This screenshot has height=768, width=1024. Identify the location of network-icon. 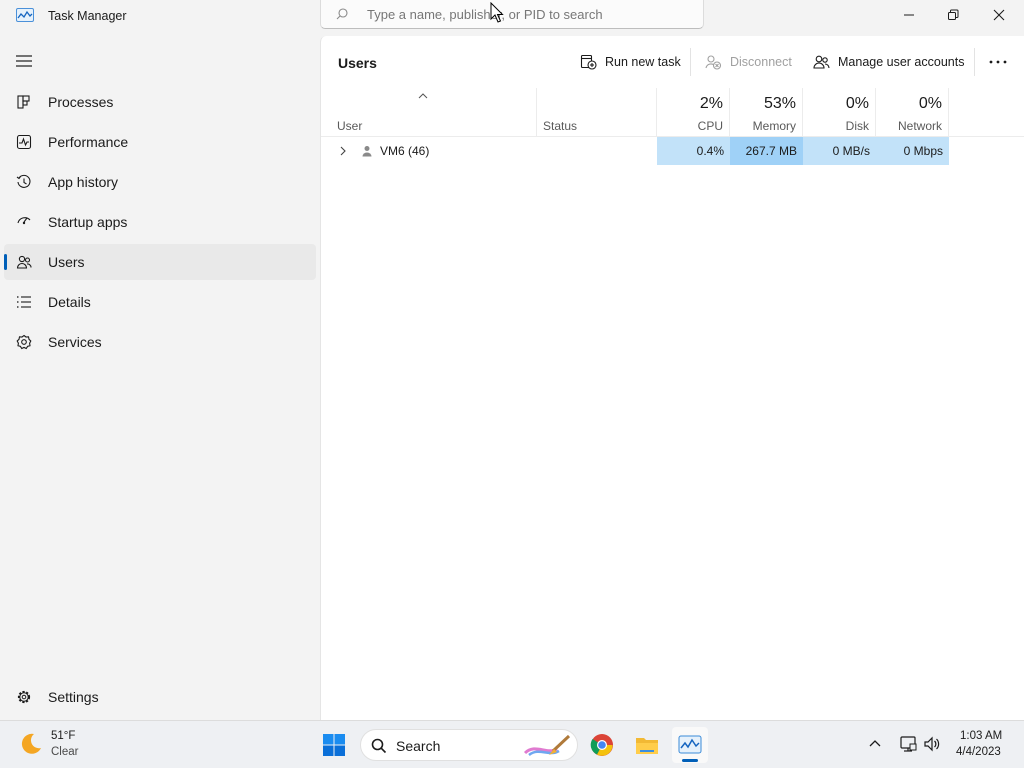
(908, 744).